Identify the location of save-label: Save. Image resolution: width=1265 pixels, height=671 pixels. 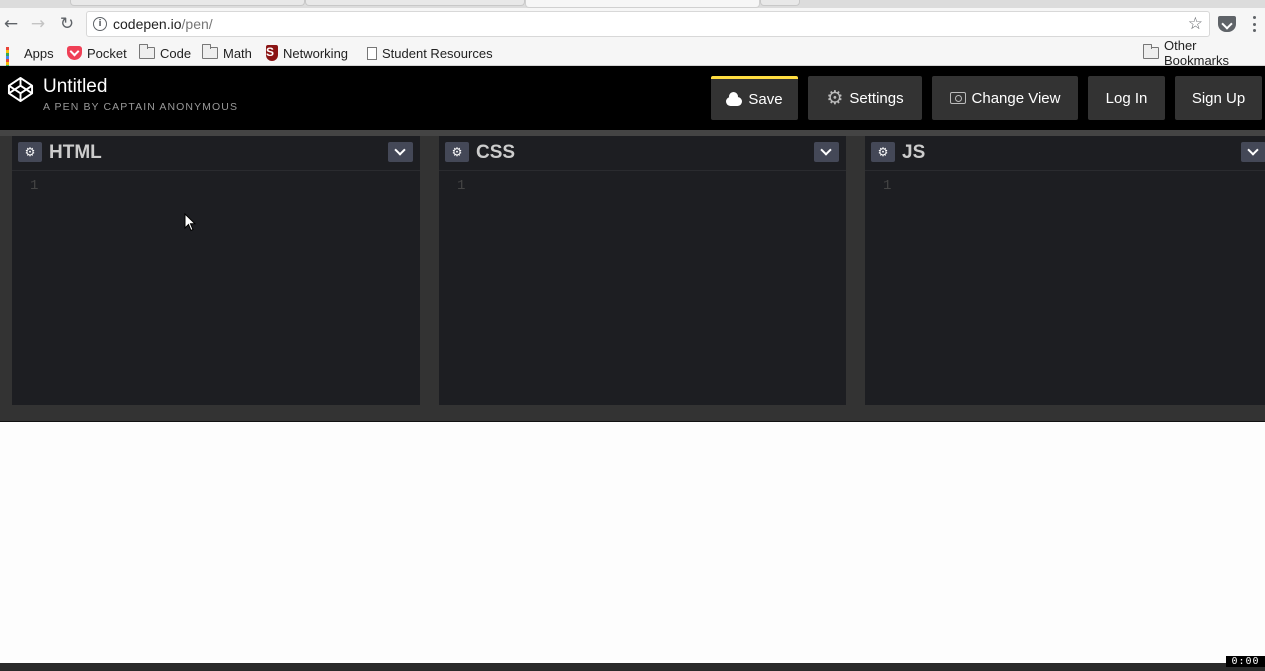
(765, 99).